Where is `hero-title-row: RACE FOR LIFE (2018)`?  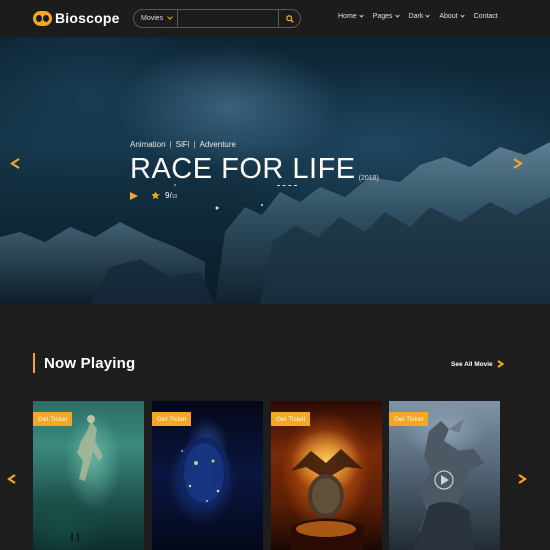
hero-title-row: RACE FOR LIFE (2018) is located at coordinates (254, 169).